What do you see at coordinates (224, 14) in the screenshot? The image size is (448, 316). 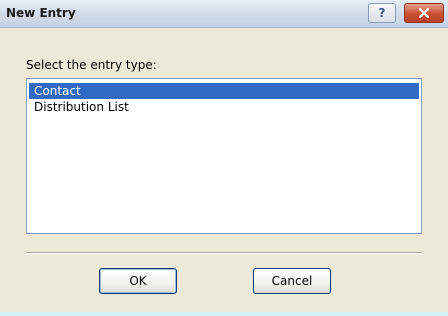 I see `title-bar: New Entry ?` at bounding box center [224, 14].